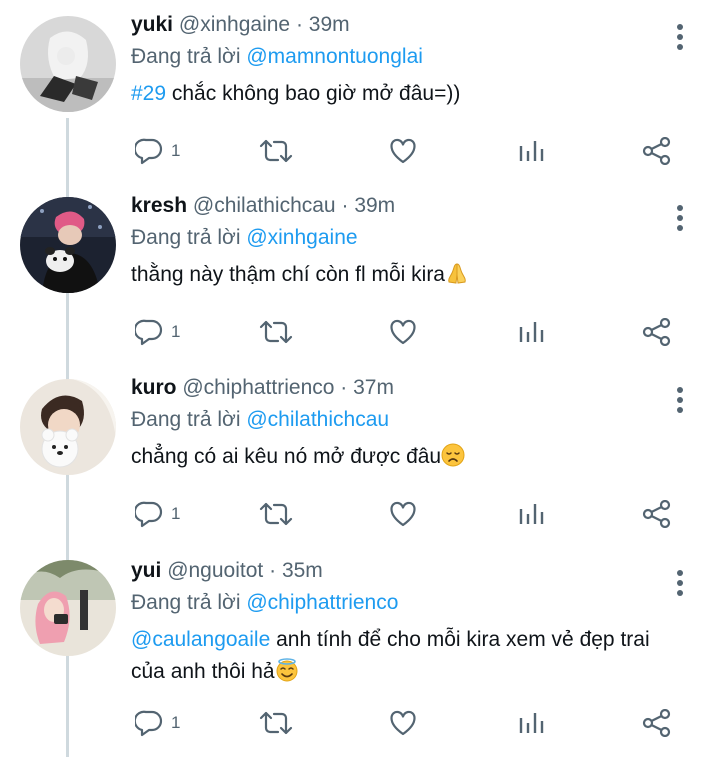 The height and width of the screenshot is (757, 720). I want to click on tweet-text: thằng này thậm chí còn fl mỗi kira, so click(395, 275).